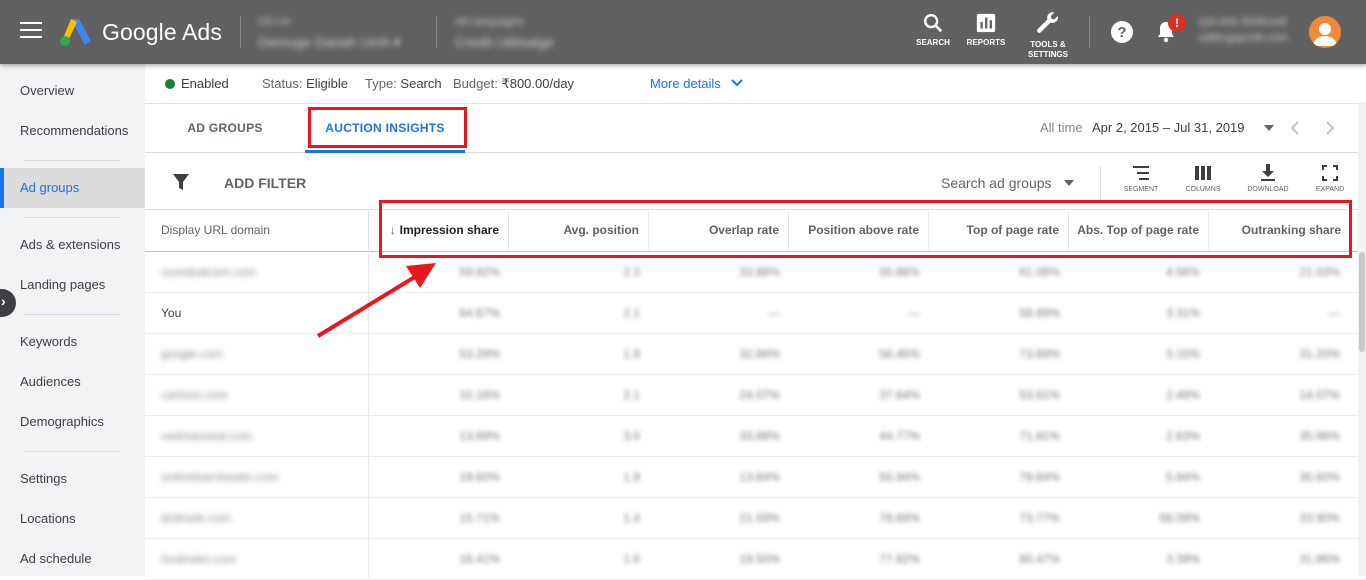  What do you see at coordinates (1319, 272) in the screenshot?
I see `metric-cell: 21.03%` at bounding box center [1319, 272].